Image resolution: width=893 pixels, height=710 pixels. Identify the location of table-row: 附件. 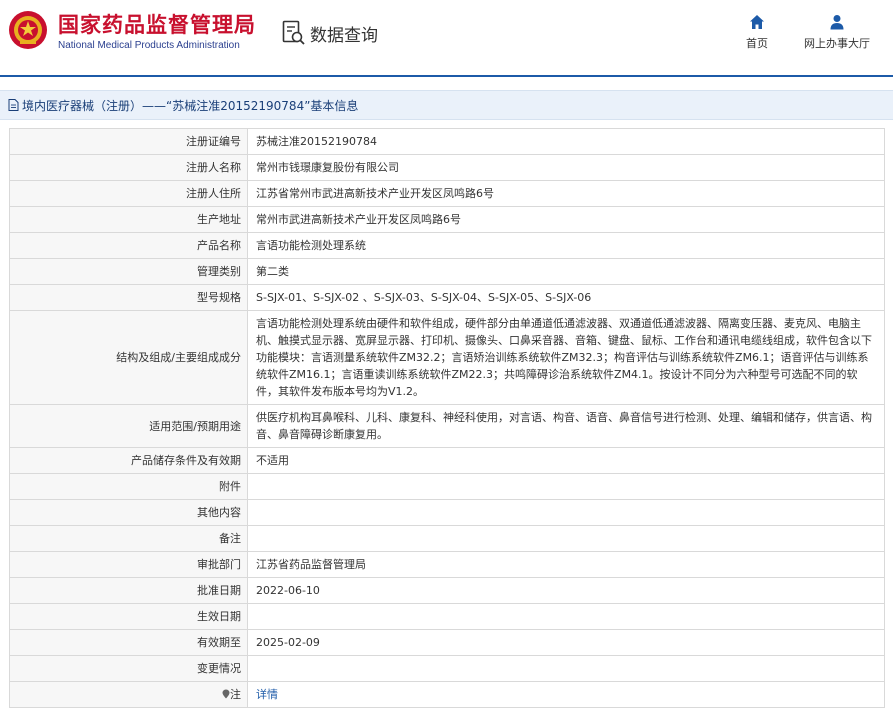
(447, 486).